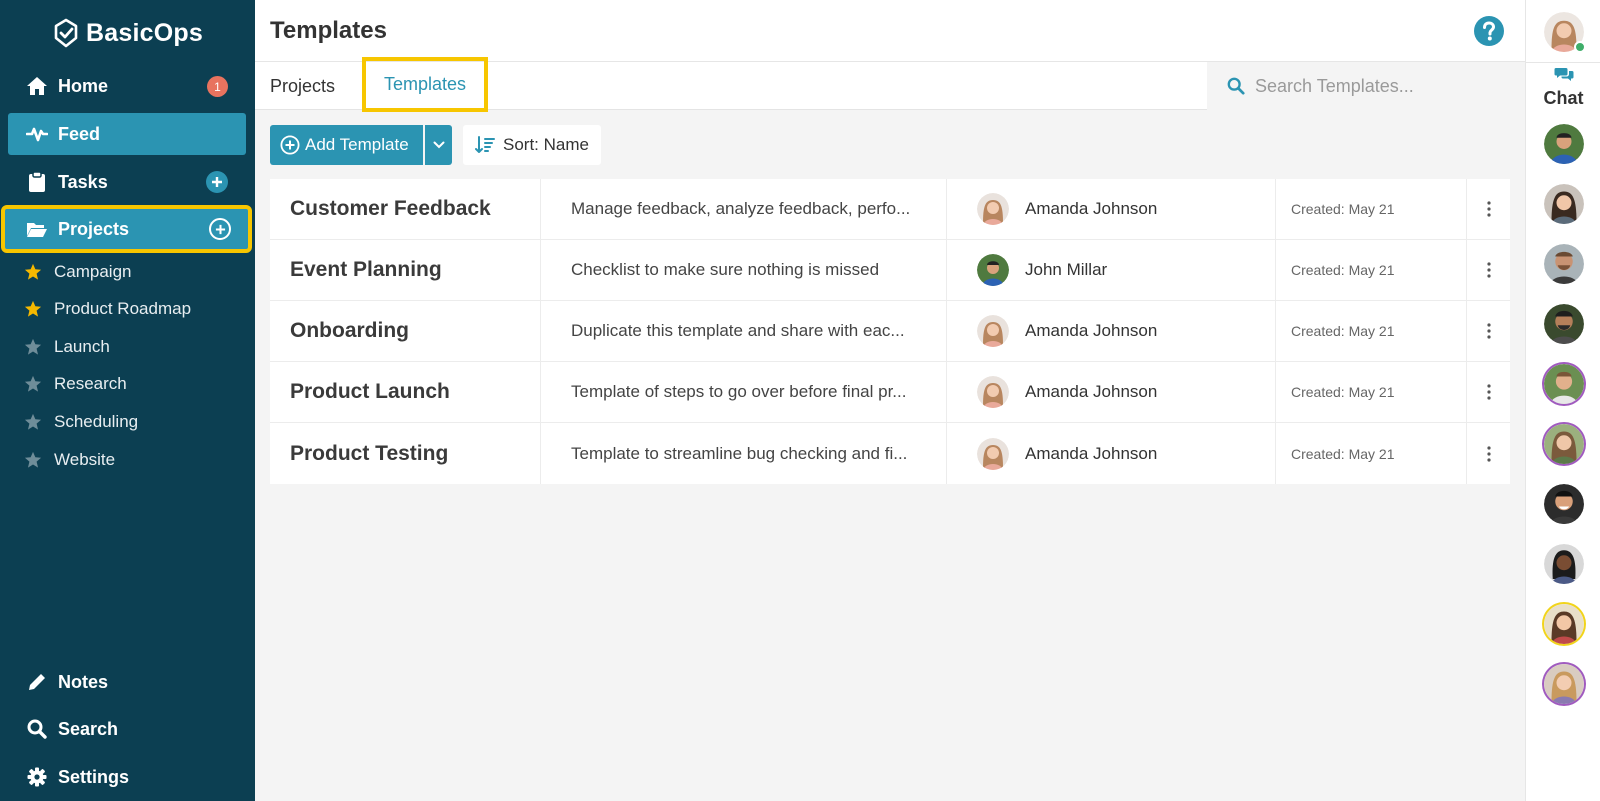 This screenshot has height=801, width=1600. What do you see at coordinates (220, 229) in the screenshot?
I see `add-project-button` at bounding box center [220, 229].